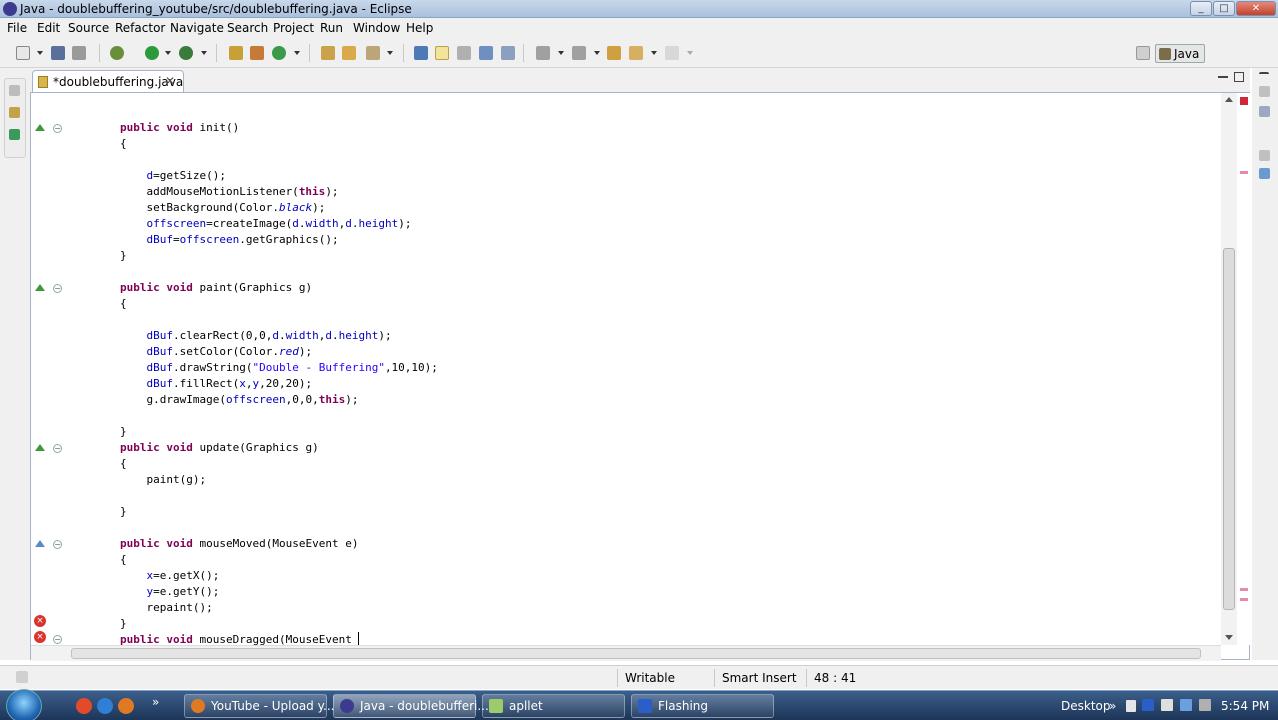 Image resolution: width=1278 pixels, height=720 pixels. I want to click on menu-run: Run, so click(331, 28).